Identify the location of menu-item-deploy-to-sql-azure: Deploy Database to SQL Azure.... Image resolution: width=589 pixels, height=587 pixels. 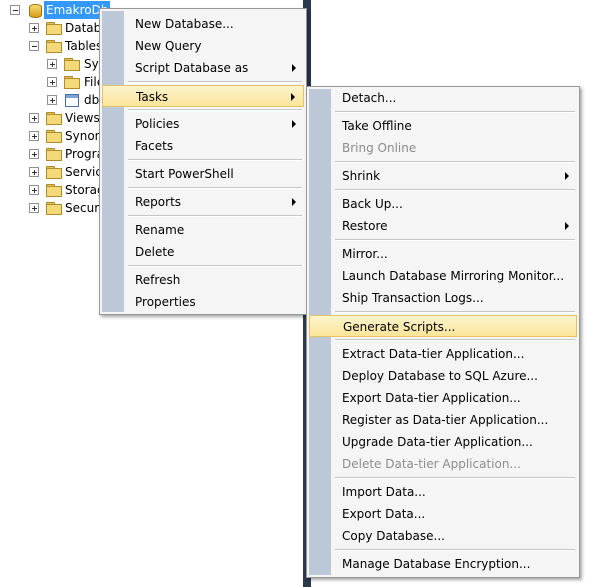
(443, 376).